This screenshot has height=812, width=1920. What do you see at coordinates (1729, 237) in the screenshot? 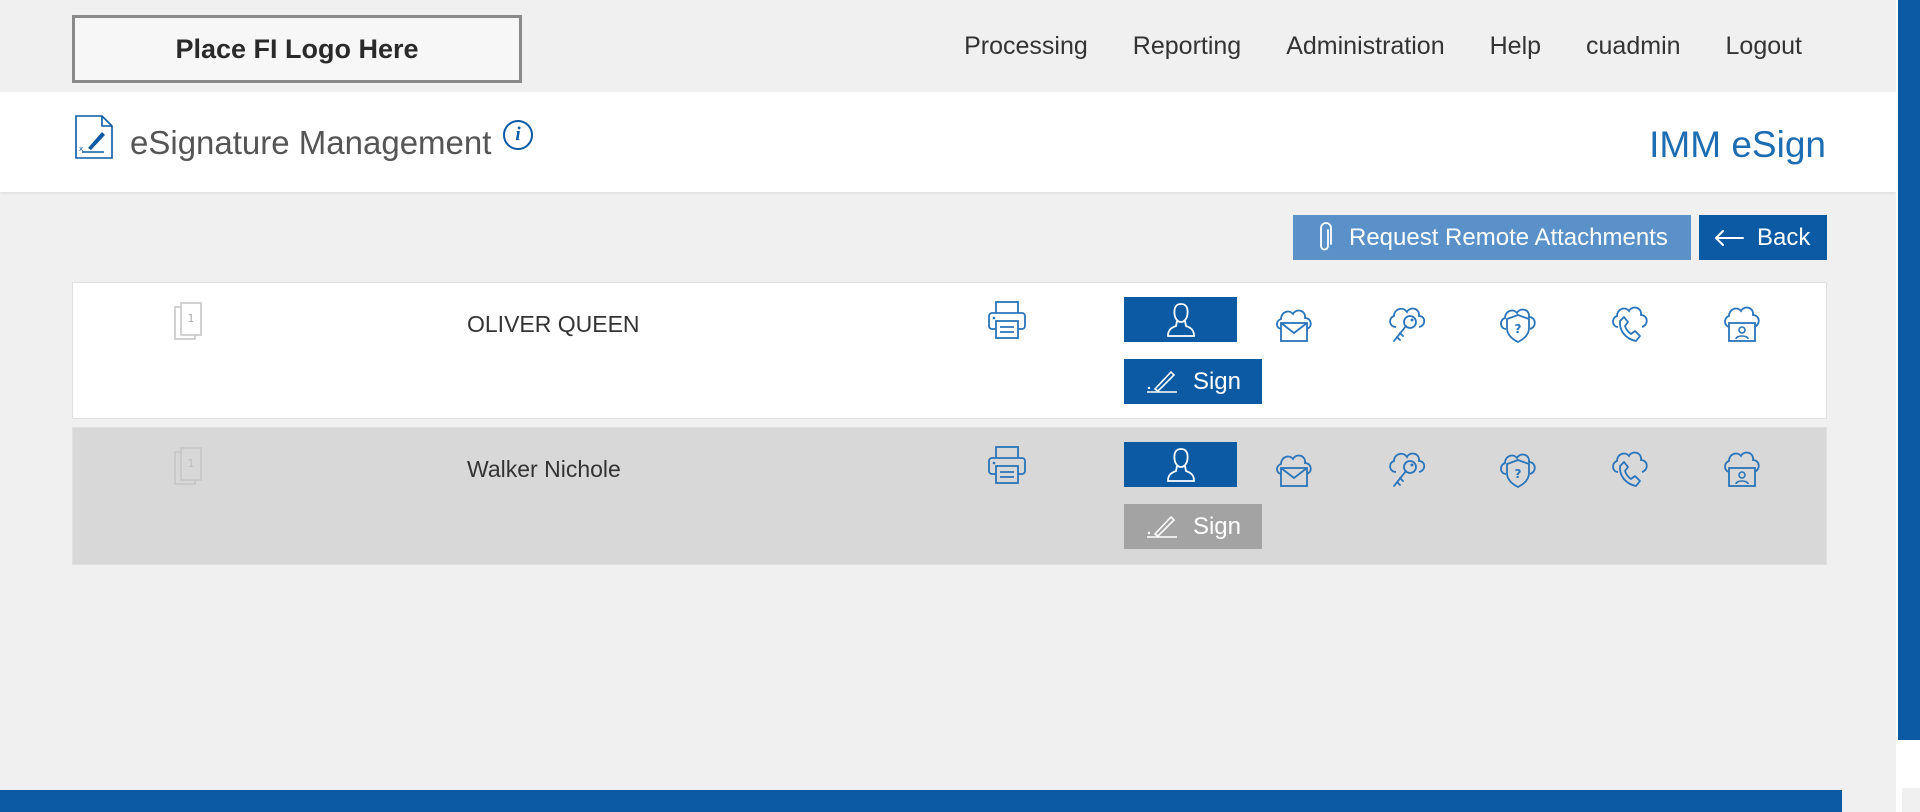
I see `arrow-left-icon` at bounding box center [1729, 237].